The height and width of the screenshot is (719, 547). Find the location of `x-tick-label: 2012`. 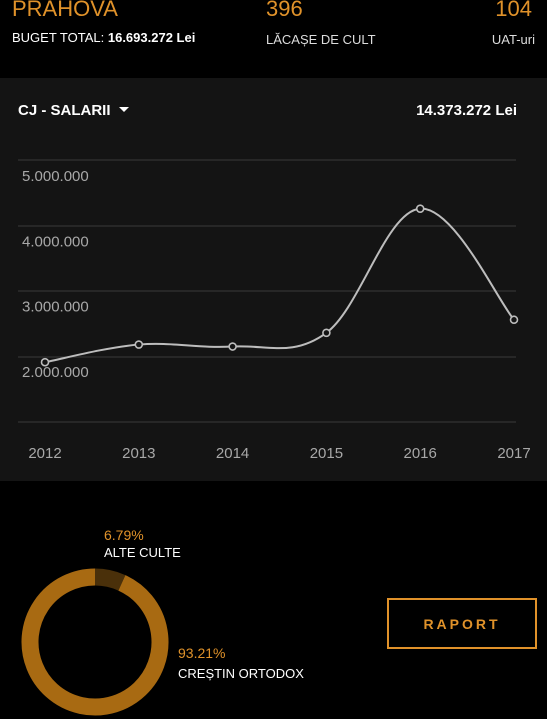

x-tick-label: 2012 is located at coordinates (44, 453).